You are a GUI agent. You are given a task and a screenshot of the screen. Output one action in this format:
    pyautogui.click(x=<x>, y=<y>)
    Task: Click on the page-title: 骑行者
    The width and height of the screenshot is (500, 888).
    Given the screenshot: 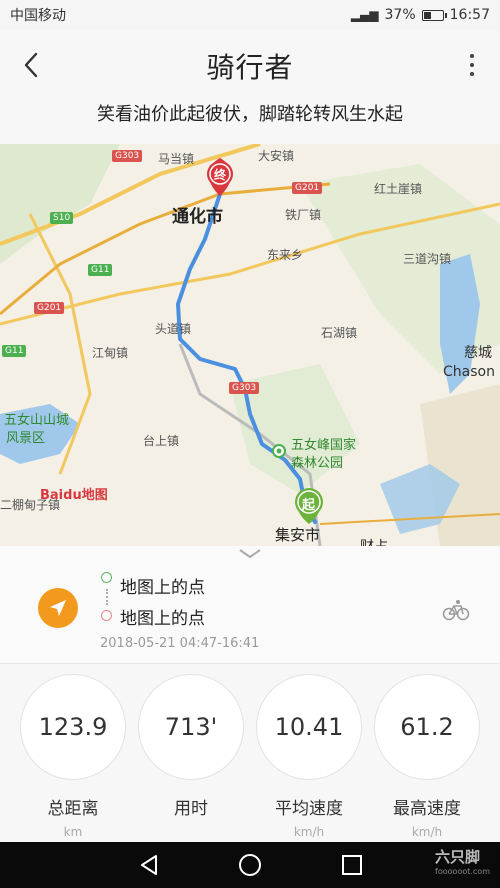 What is the action you would take?
    pyautogui.click(x=250, y=67)
    